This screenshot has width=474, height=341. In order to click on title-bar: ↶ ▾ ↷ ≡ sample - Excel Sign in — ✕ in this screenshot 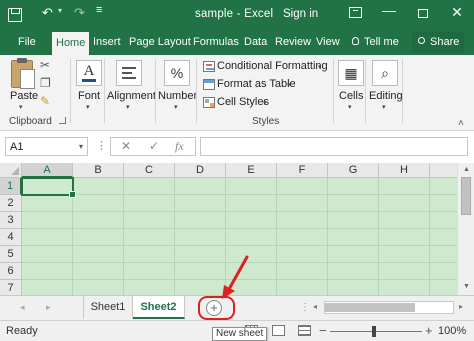, I will do `click(237, 15)`.